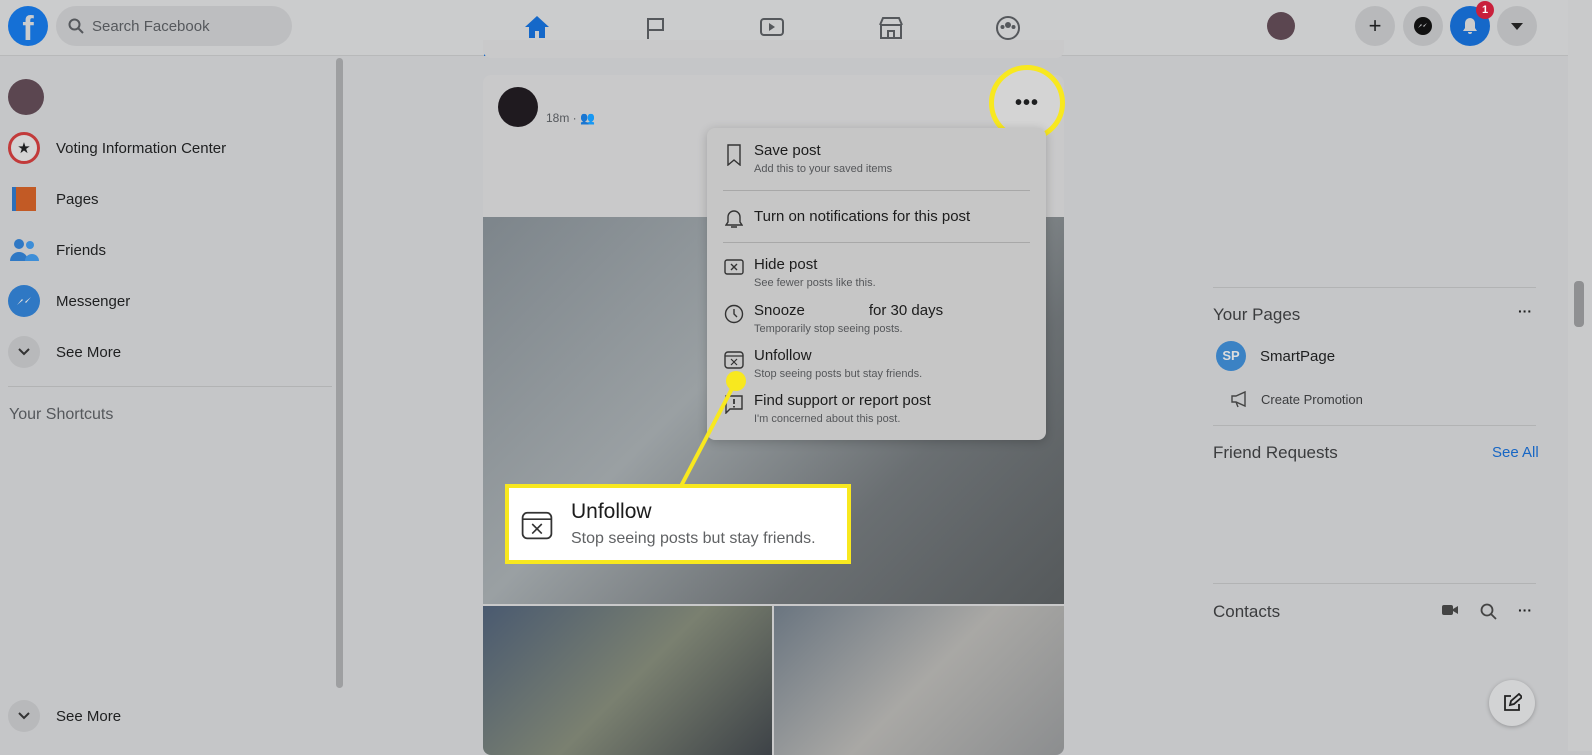  Describe the element at coordinates (570, 118) in the screenshot. I see `post-time: 18m · 👥` at that location.